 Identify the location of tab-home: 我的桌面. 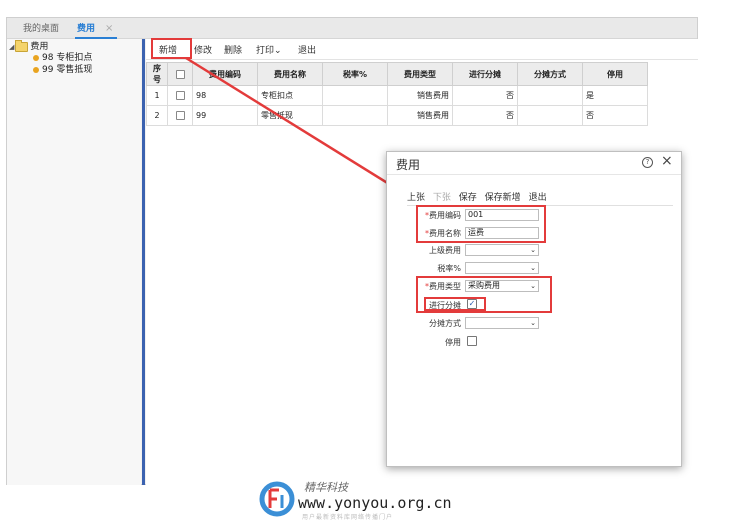
(41, 29).